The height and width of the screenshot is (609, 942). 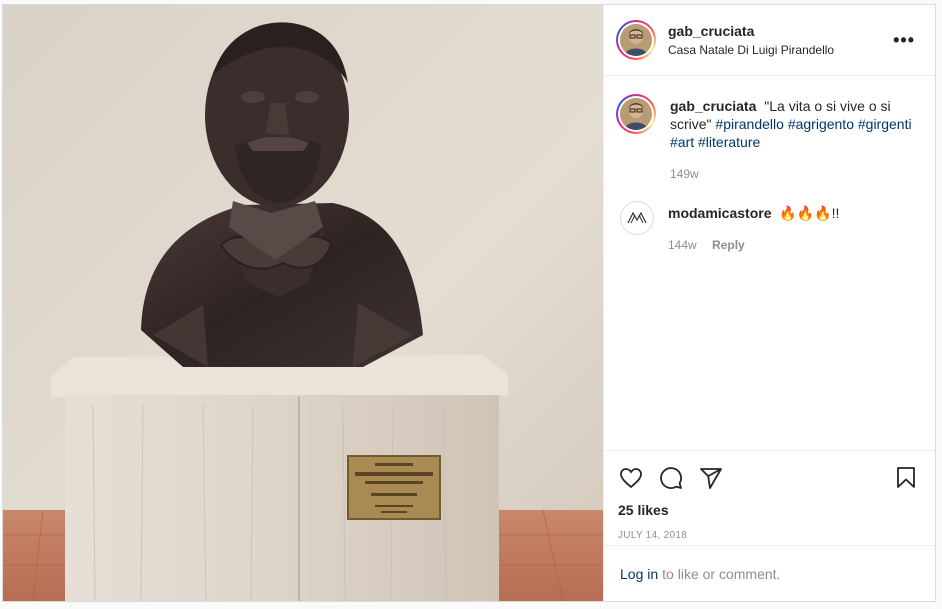 What do you see at coordinates (768, 510) in the screenshot?
I see `likes-count: 25 likes` at bounding box center [768, 510].